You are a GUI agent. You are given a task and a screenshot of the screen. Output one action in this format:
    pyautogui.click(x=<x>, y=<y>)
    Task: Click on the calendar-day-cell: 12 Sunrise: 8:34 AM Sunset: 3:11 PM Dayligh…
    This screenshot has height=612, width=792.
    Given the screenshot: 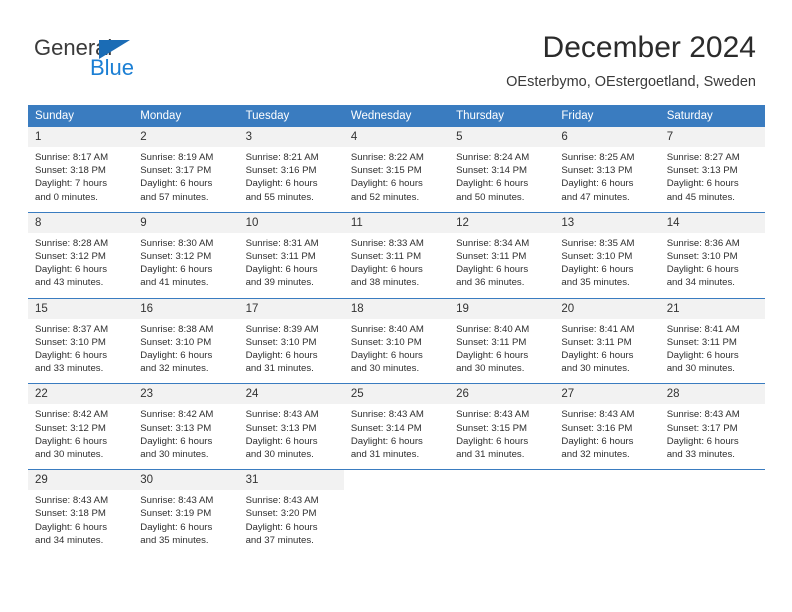 What is the action you would take?
    pyautogui.click(x=502, y=255)
    